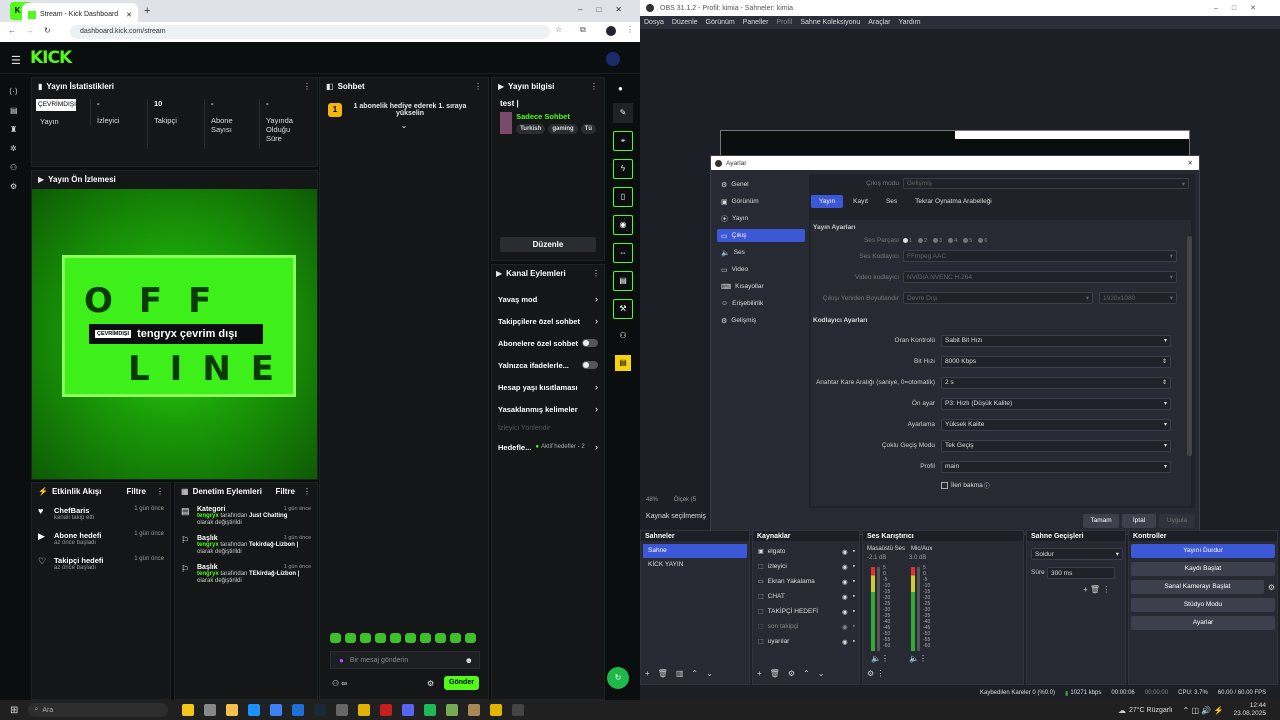  I want to click on transition-select: Soldur ▾, so click(1077, 554).